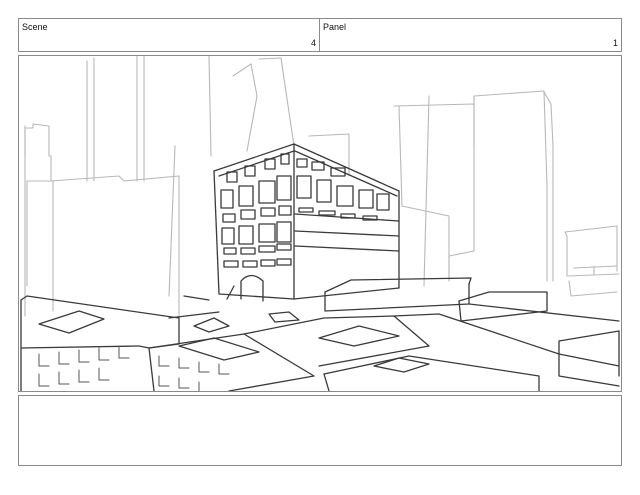  What do you see at coordinates (358, 305) in the screenshot?
I see `low-blocks` at bounding box center [358, 305].